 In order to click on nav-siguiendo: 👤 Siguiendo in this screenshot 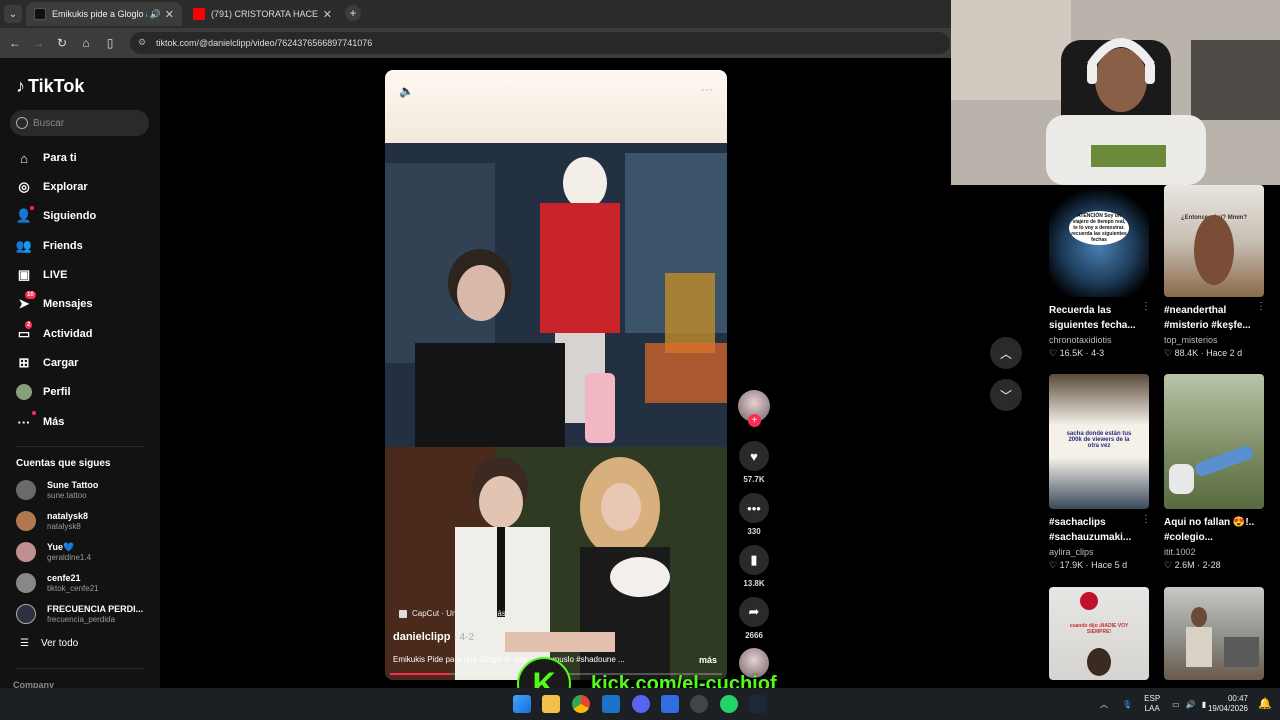, I will do `click(56, 216)`.